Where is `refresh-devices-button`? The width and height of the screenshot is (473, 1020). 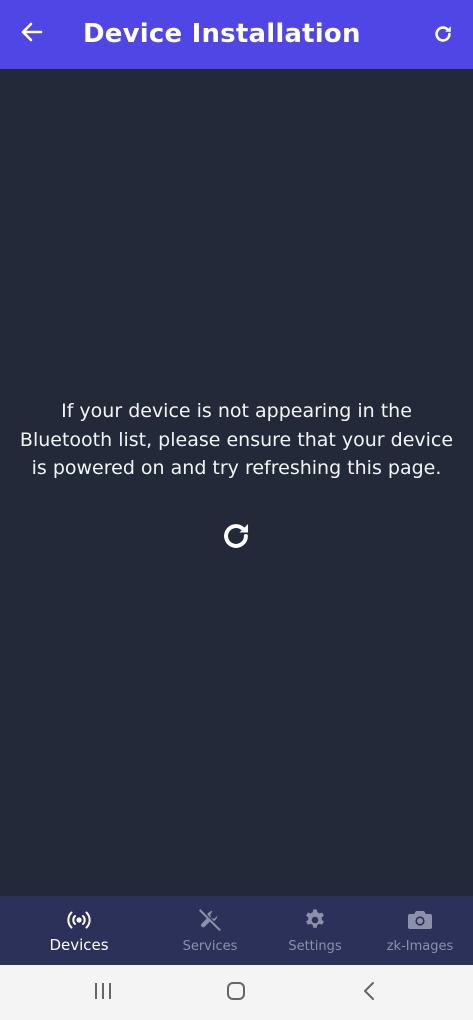
refresh-devices-button is located at coordinates (236, 538).